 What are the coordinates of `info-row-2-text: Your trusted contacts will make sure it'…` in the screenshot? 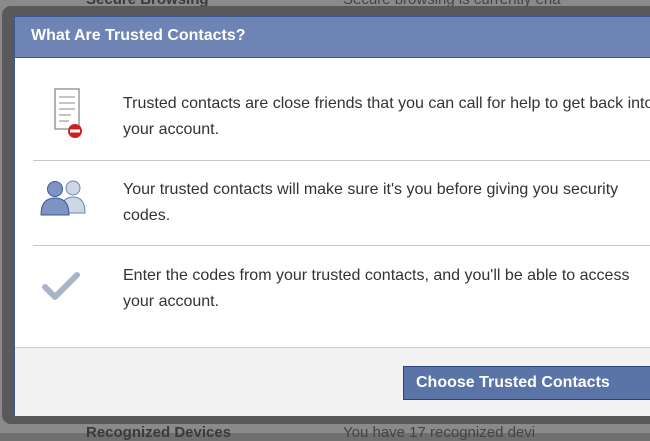 It's located at (371, 202).